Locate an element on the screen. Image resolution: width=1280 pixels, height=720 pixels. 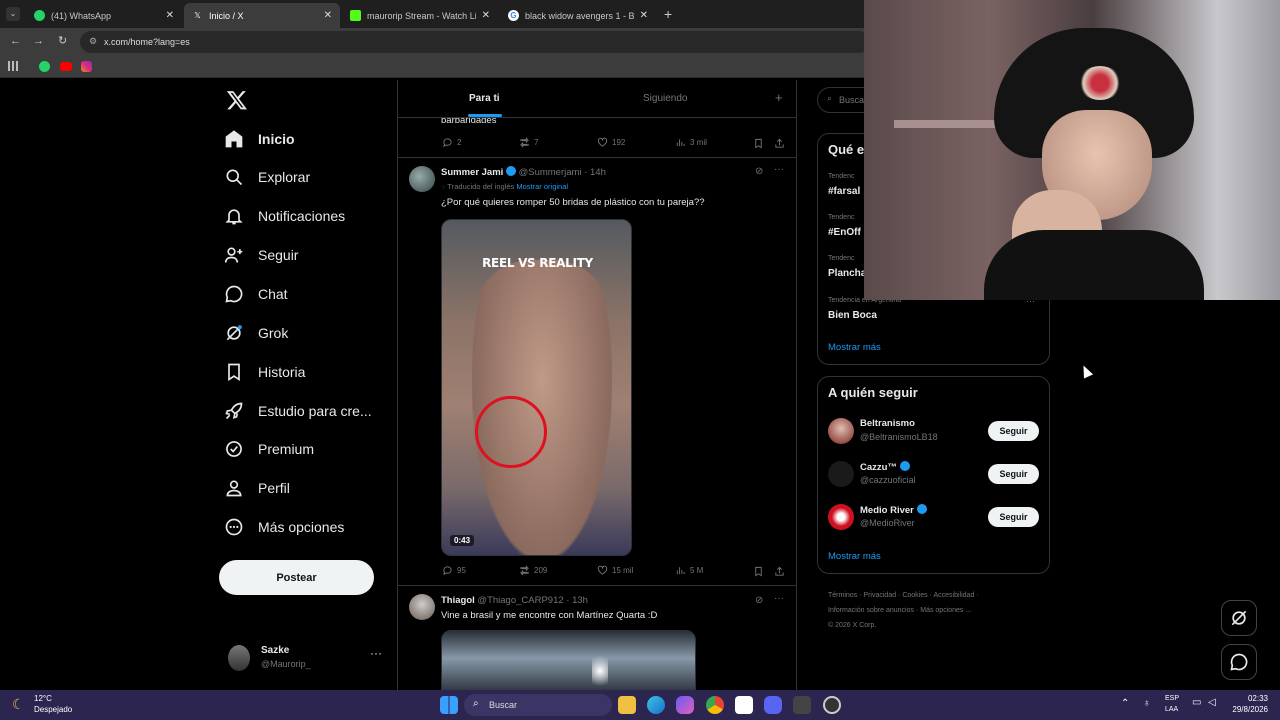
forward-icon: → is located at coordinates (38, 41).